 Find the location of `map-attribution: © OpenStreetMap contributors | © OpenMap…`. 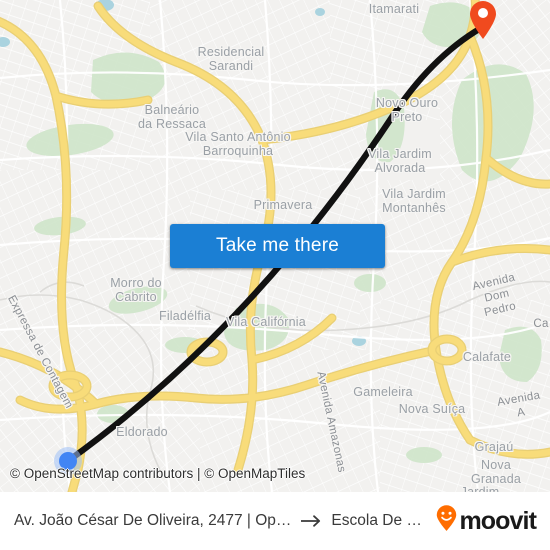

map-attribution: © OpenStreetMap contributors | © OpenMap… is located at coordinates (158, 473).